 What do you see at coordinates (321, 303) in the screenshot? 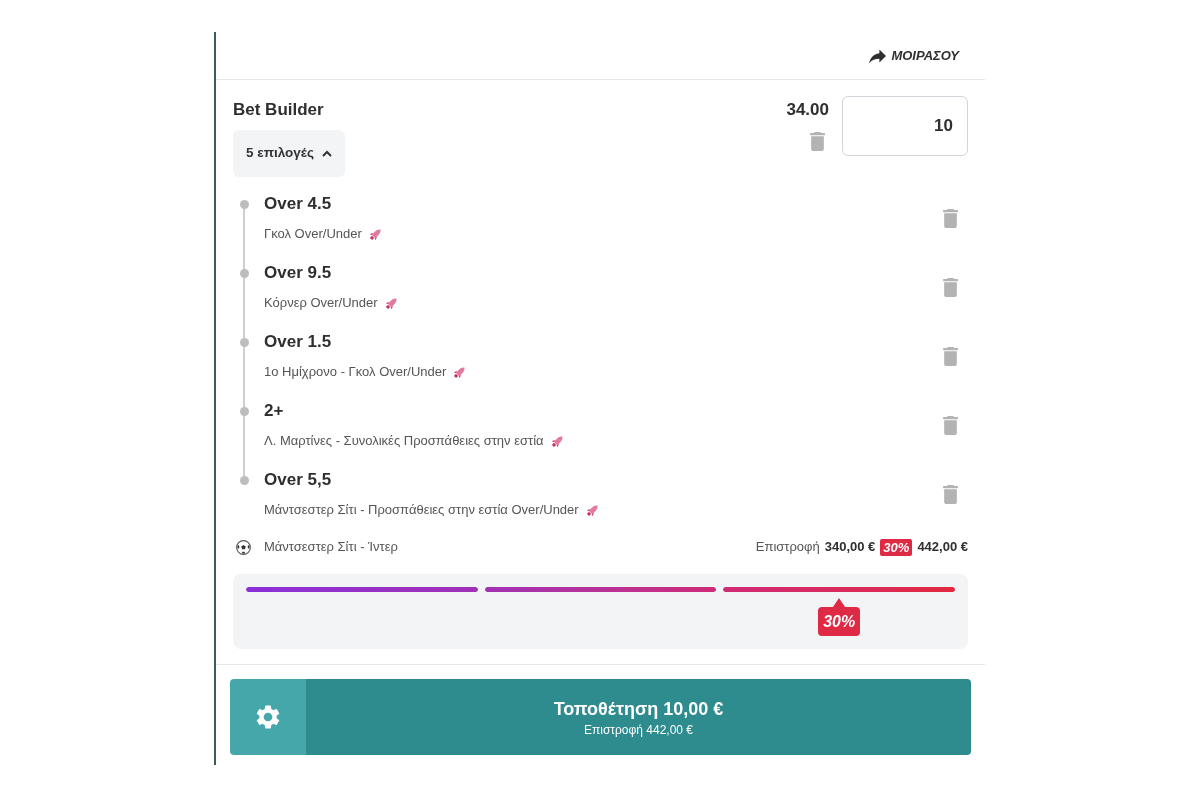
I see `selection-market: Κόρνερ Over/Under` at bounding box center [321, 303].